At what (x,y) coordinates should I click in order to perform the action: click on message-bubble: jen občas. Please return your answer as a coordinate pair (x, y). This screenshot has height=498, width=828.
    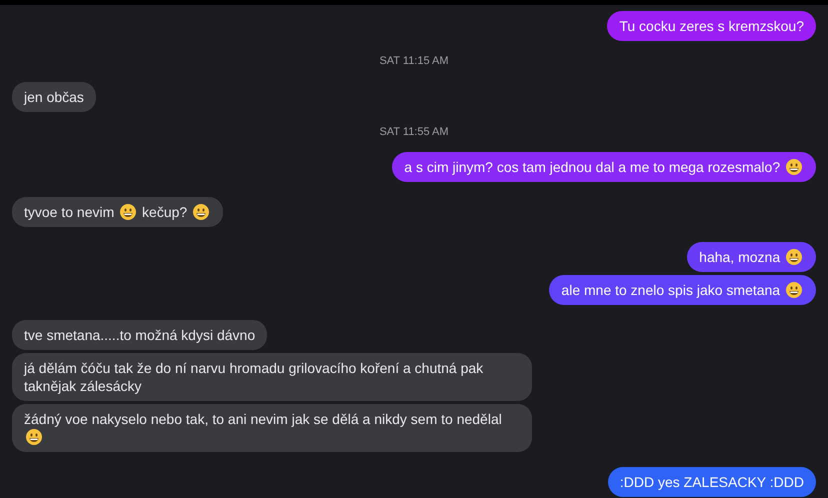
    Looking at the image, I should click on (54, 97).